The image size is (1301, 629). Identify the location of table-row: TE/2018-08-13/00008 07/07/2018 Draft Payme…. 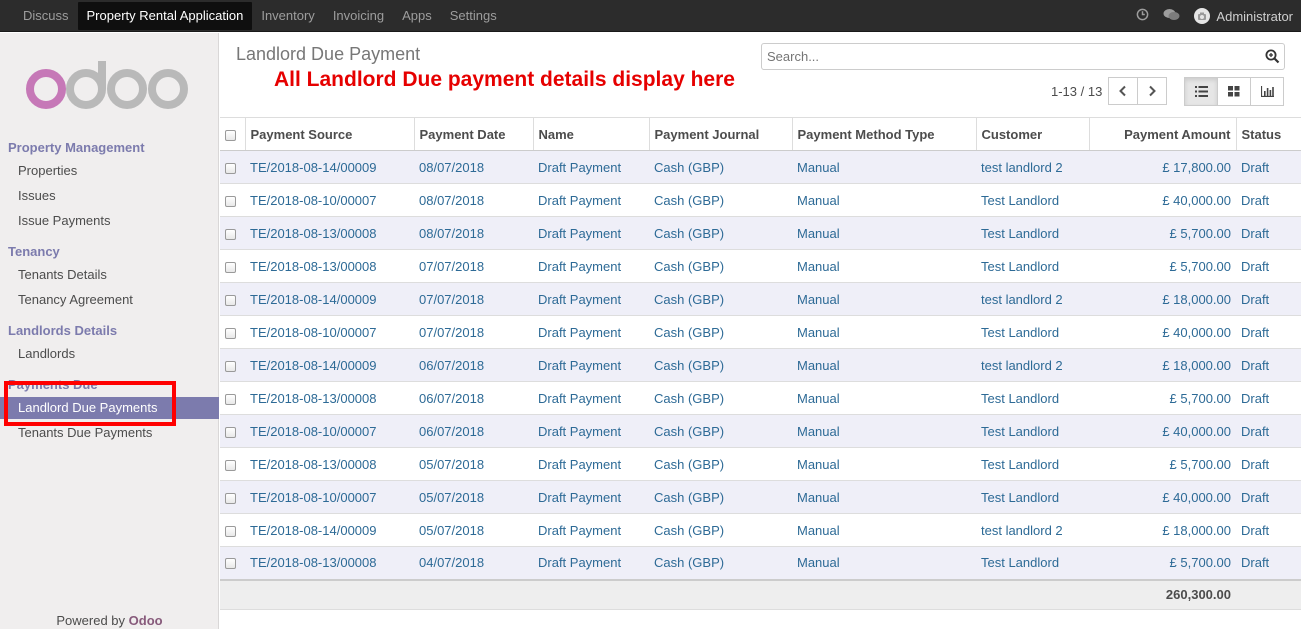
(760, 266).